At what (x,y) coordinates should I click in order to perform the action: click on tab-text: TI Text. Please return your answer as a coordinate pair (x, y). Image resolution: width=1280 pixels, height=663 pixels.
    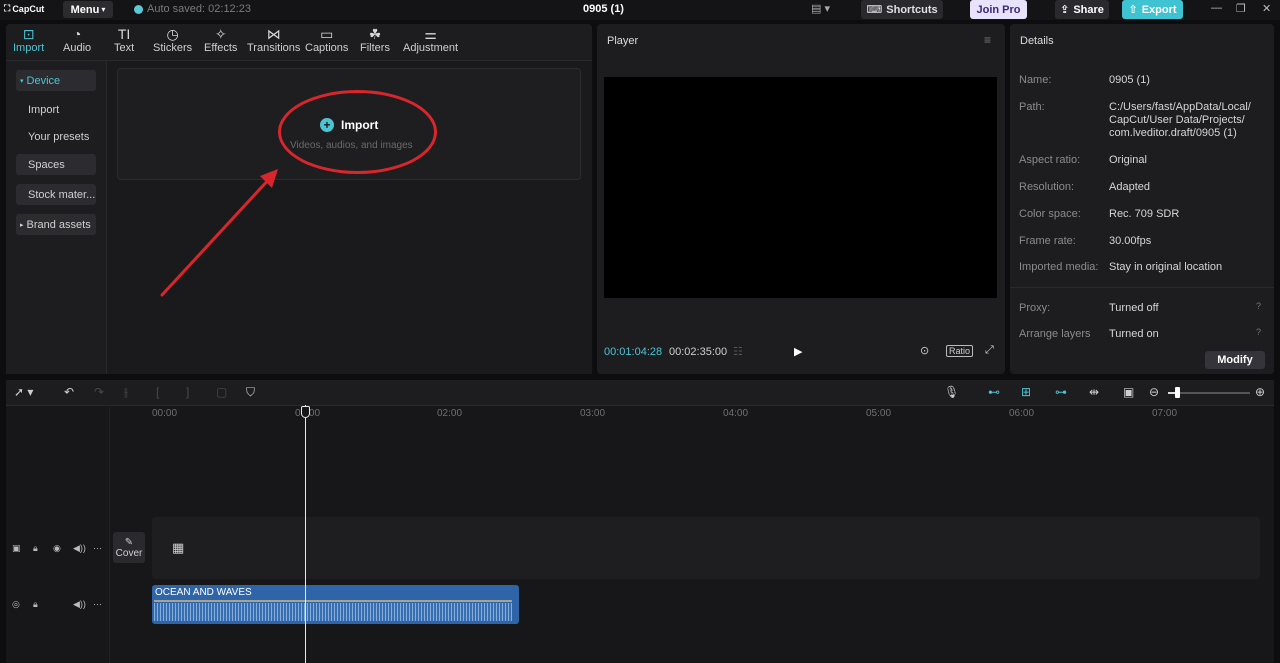
    Looking at the image, I should click on (124, 40).